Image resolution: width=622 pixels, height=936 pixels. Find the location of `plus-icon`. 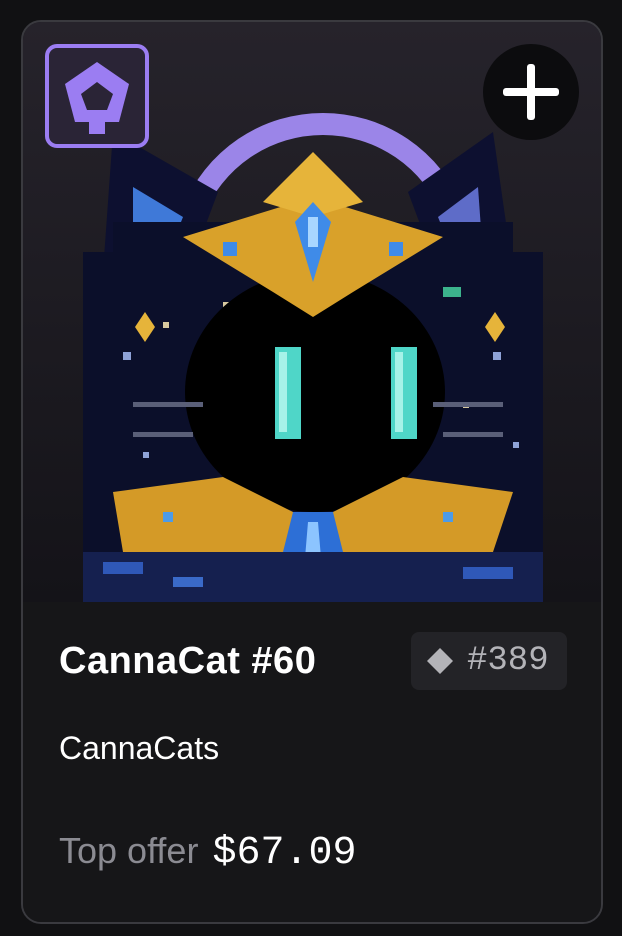

plus-icon is located at coordinates (531, 92).